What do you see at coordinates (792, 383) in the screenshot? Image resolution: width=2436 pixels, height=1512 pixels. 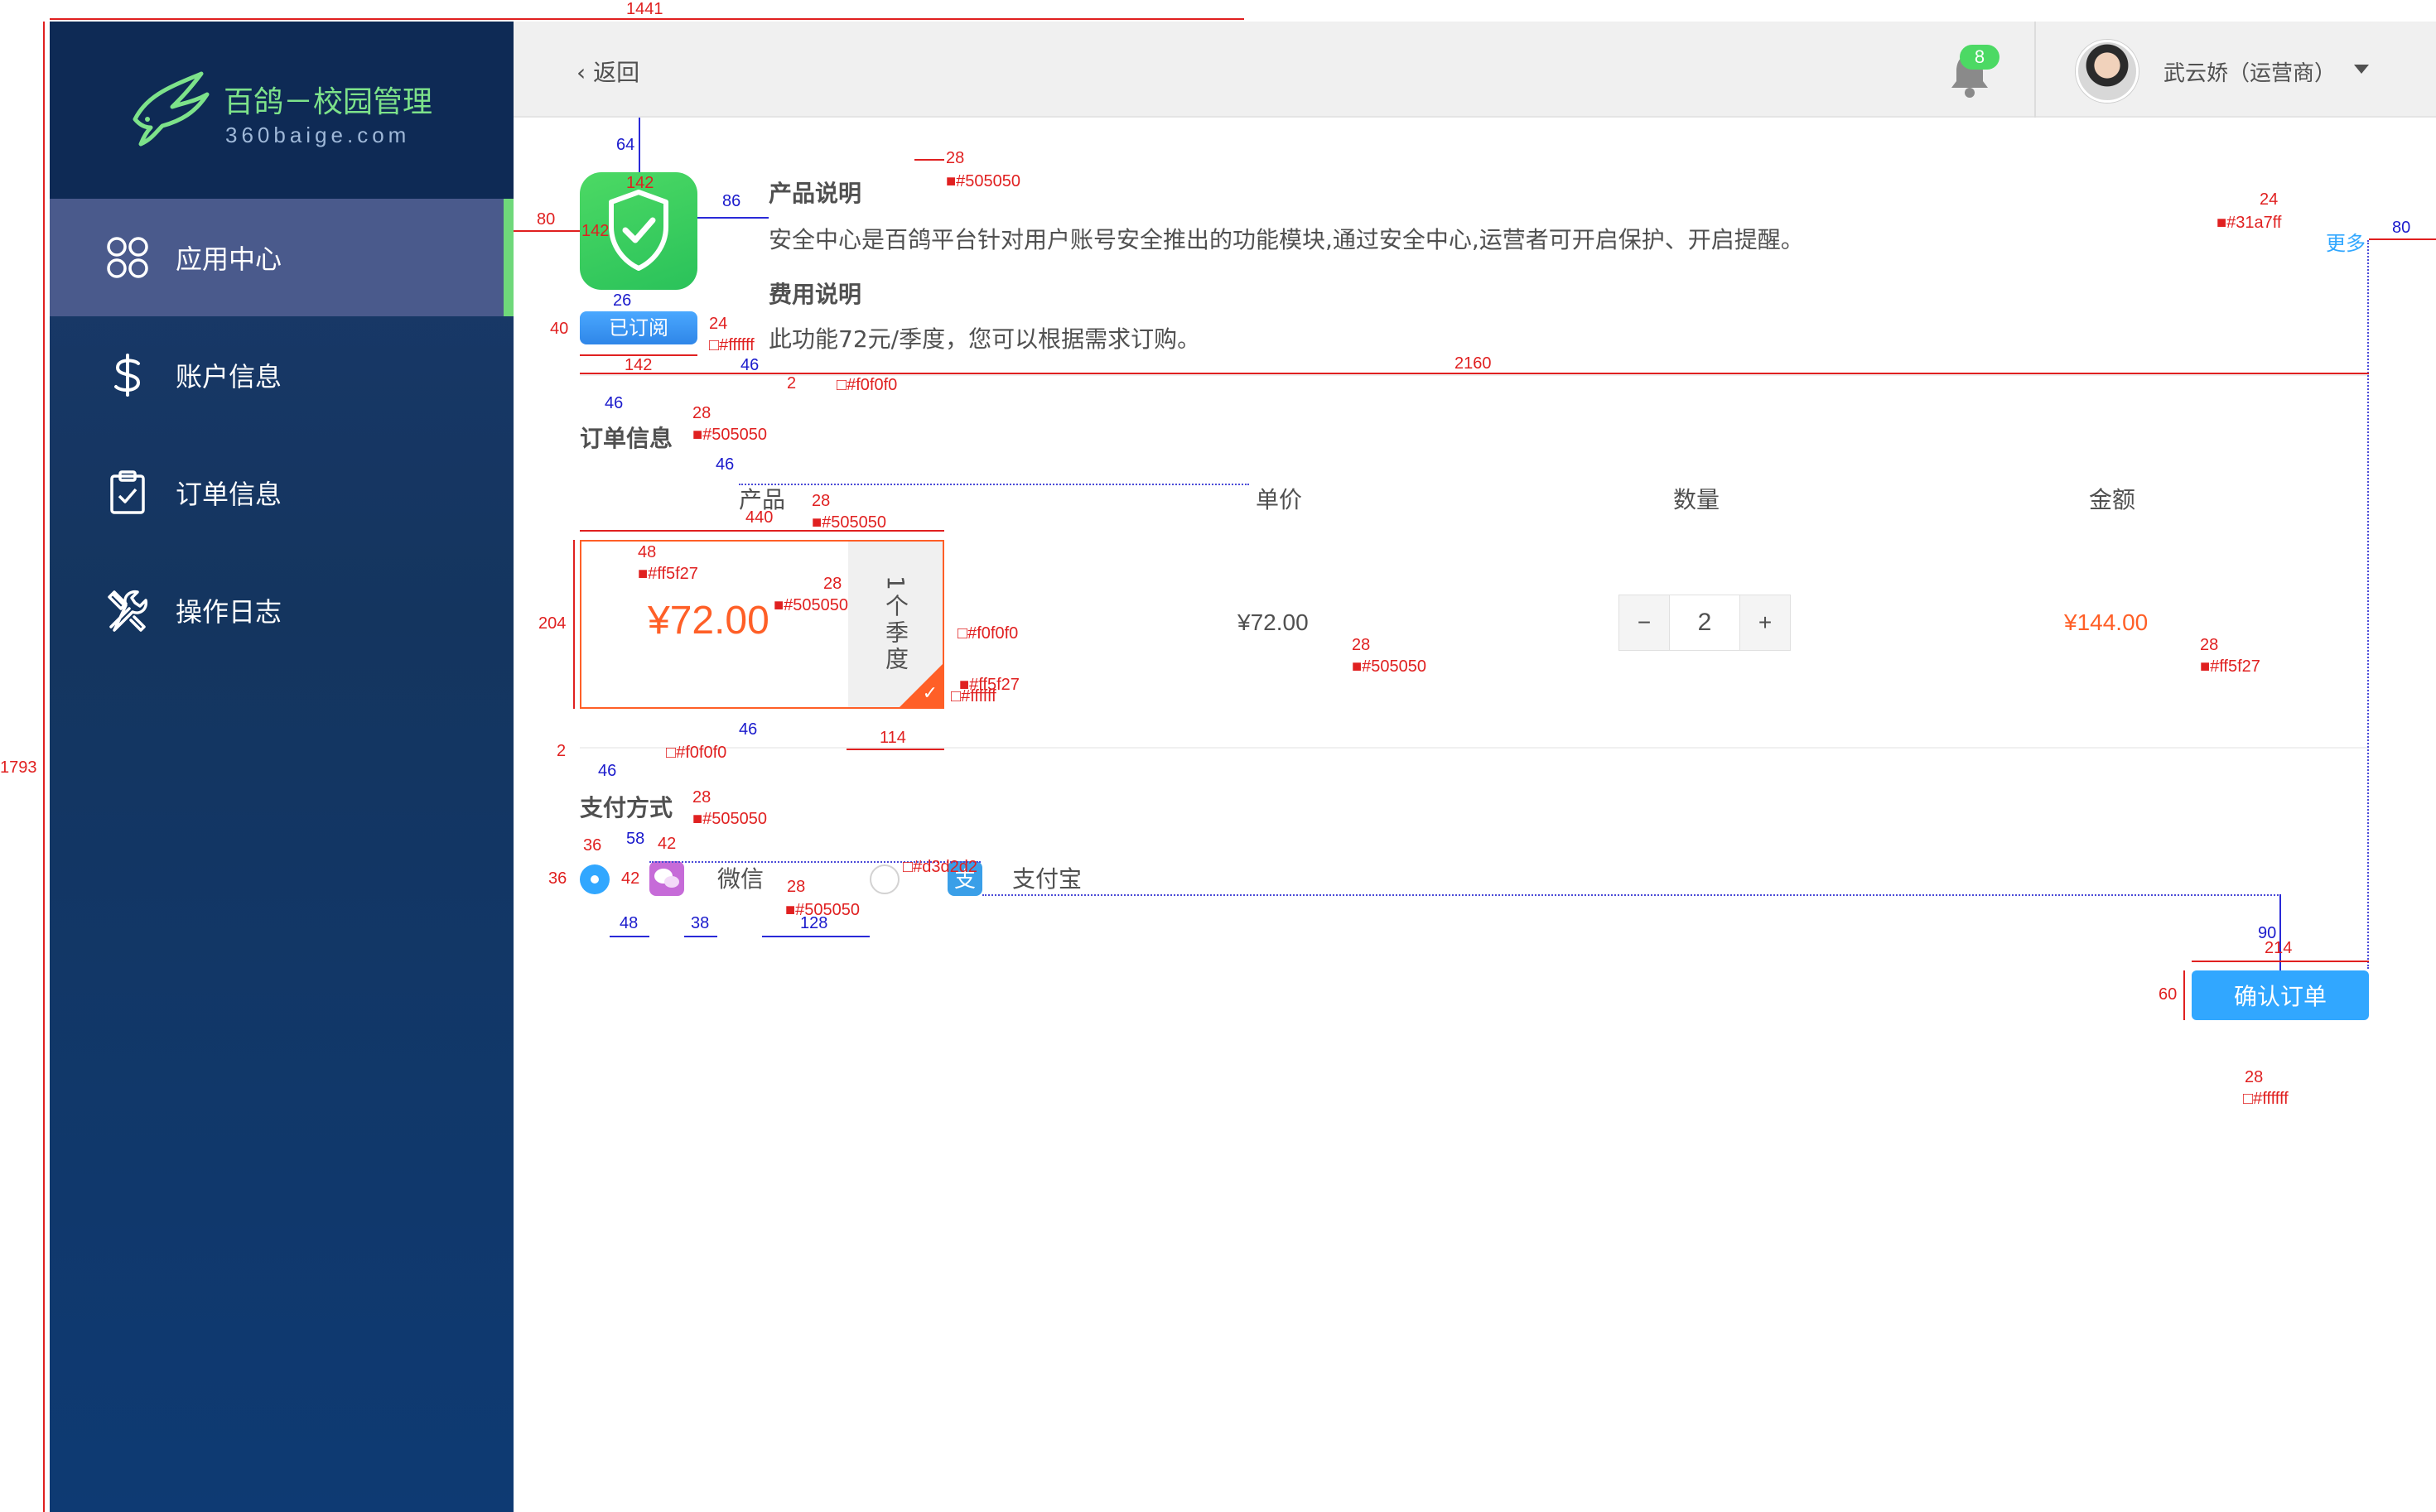 I see `ann-sep-height: 2` at bounding box center [792, 383].